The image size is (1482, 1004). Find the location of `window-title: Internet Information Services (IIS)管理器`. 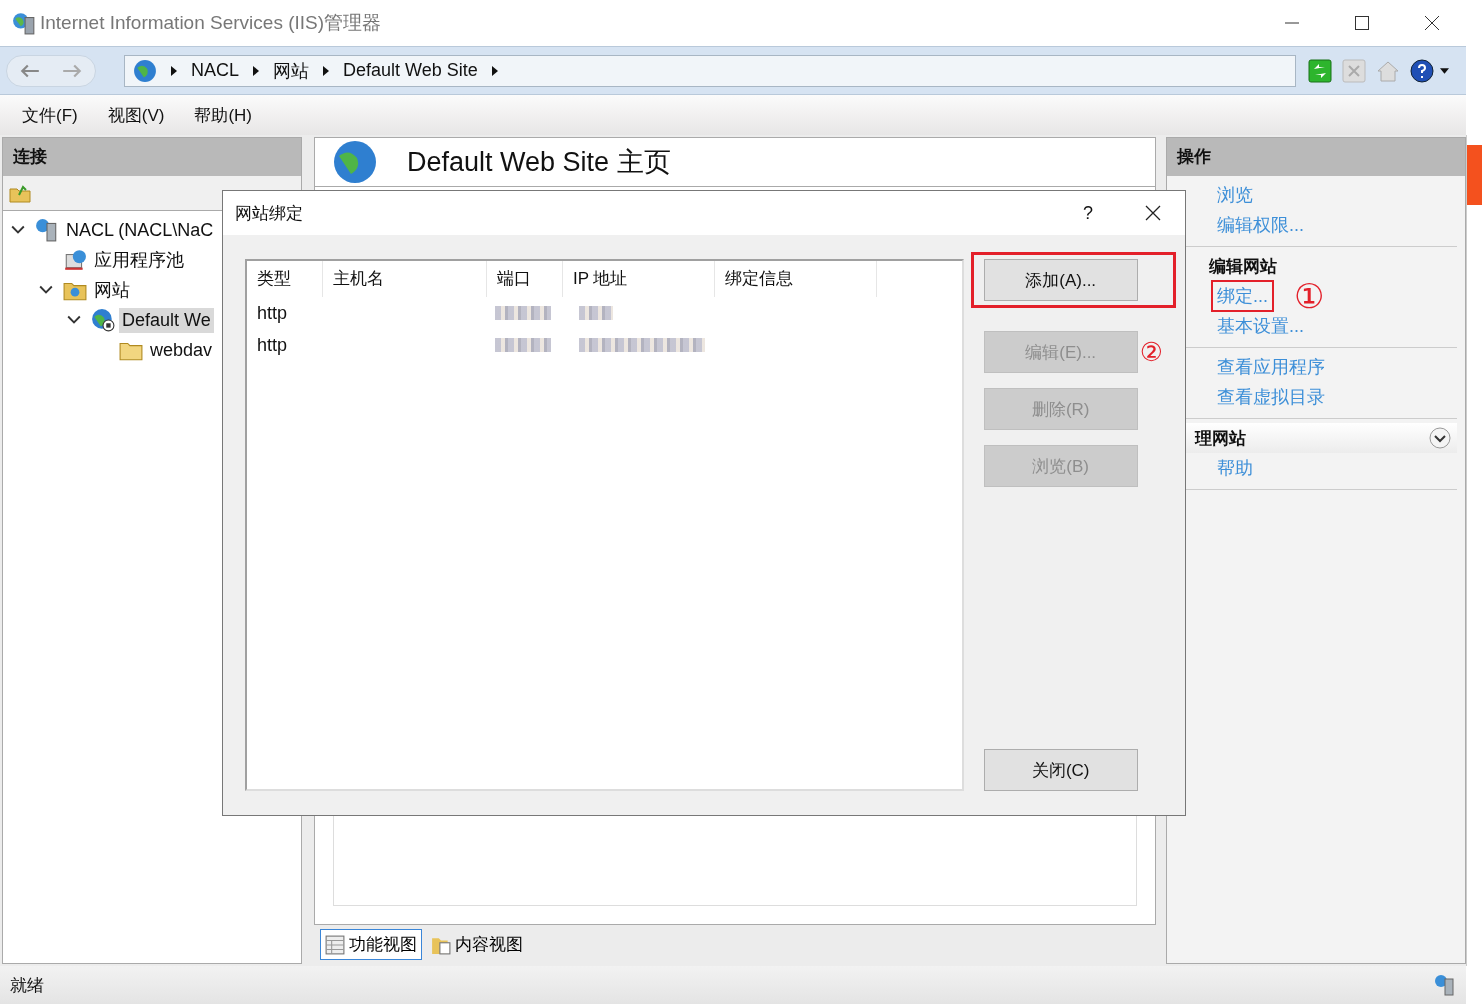

window-title: Internet Information Services (IIS)管理器 is located at coordinates (211, 23).